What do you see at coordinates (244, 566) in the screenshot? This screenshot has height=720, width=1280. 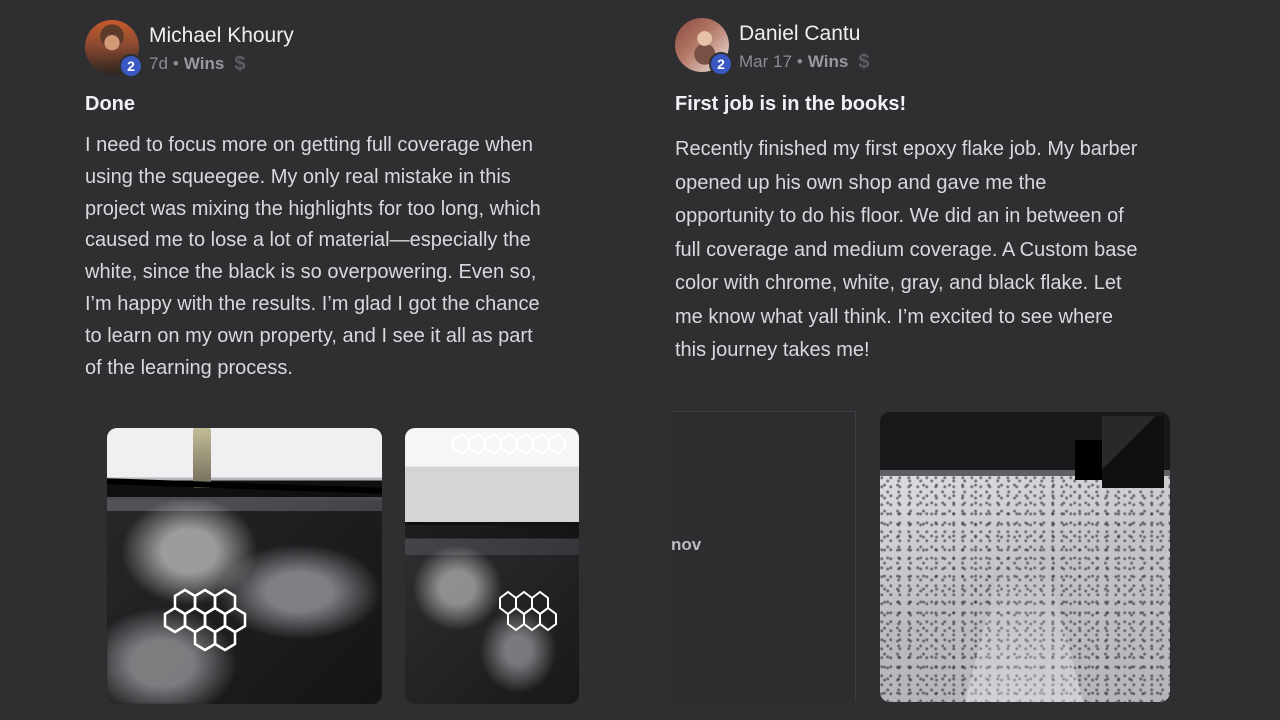 I see `epoxy-floor-photo-main` at bounding box center [244, 566].